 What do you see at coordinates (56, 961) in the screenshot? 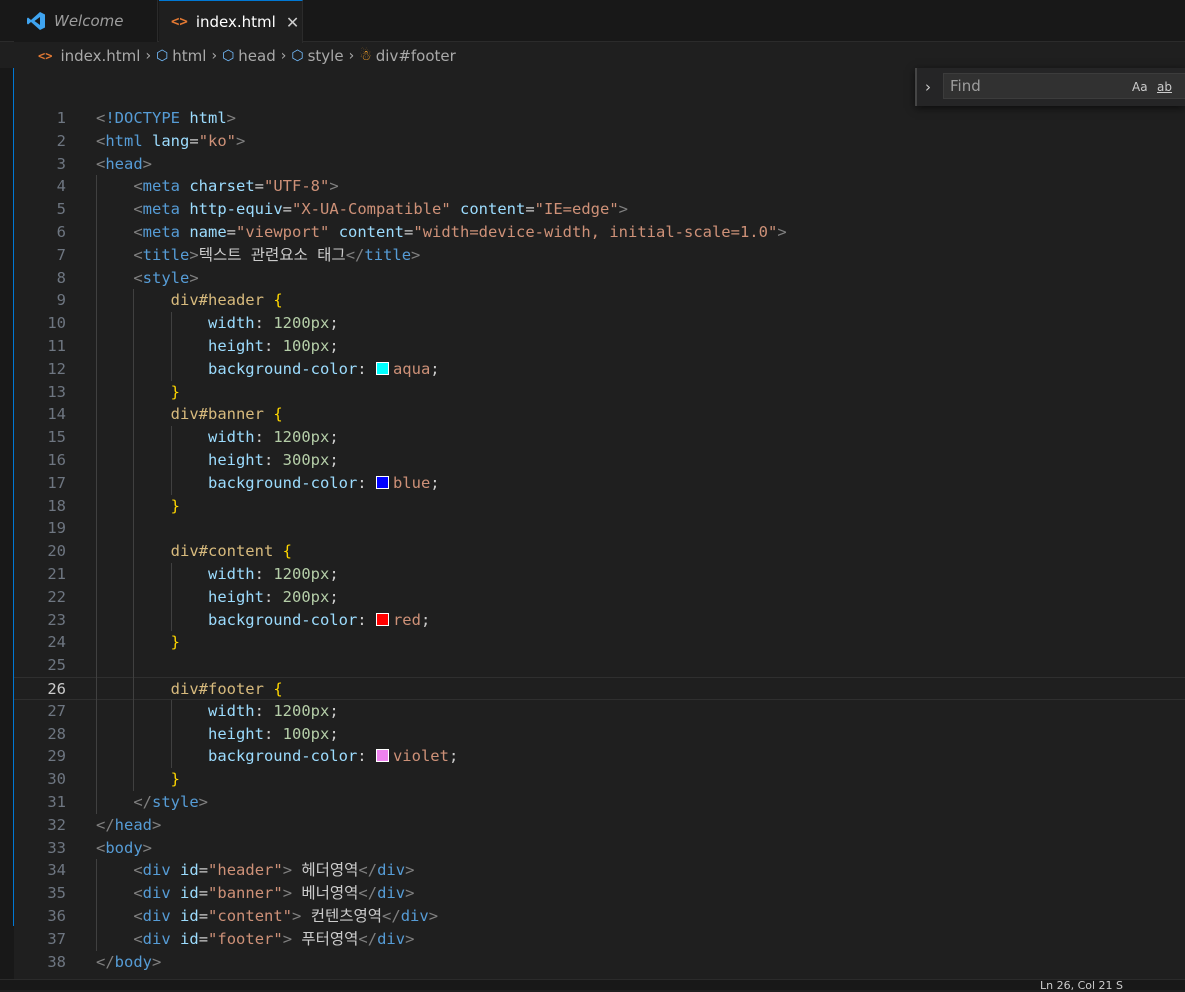
I see `line-number: 38` at bounding box center [56, 961].